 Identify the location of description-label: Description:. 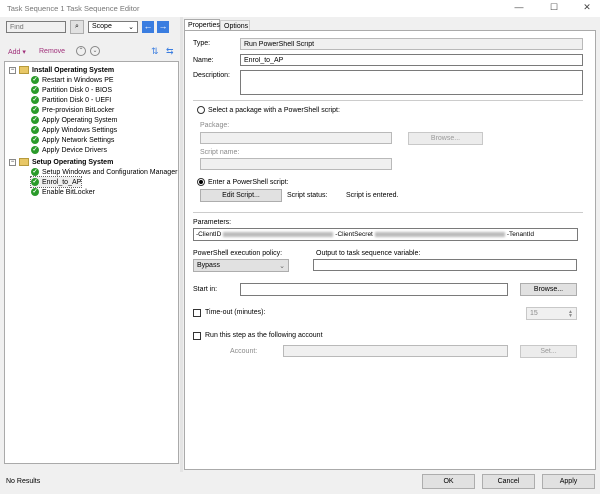
(211, 75).